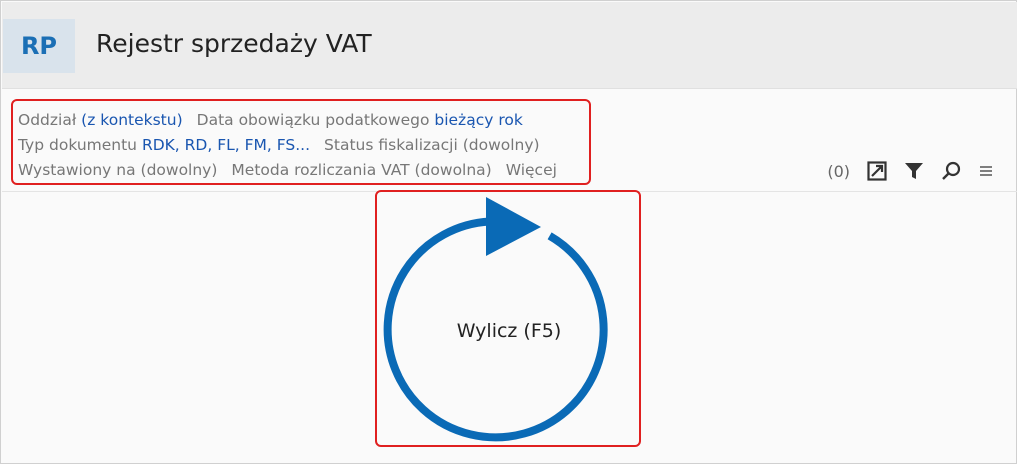 The image size is (1017, 464). I want to click on search-icon, so click(951, 171).